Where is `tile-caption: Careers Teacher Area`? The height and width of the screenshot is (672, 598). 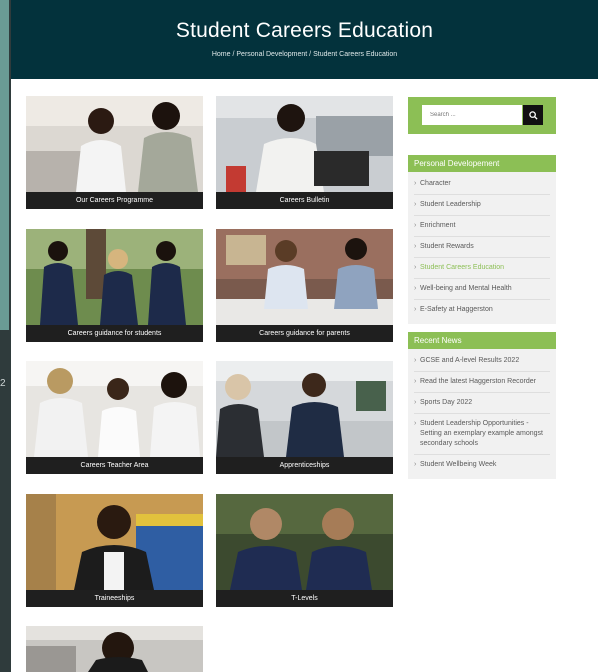 tile-caption: Careers Teacher Area is located at coordinates (114, 465).